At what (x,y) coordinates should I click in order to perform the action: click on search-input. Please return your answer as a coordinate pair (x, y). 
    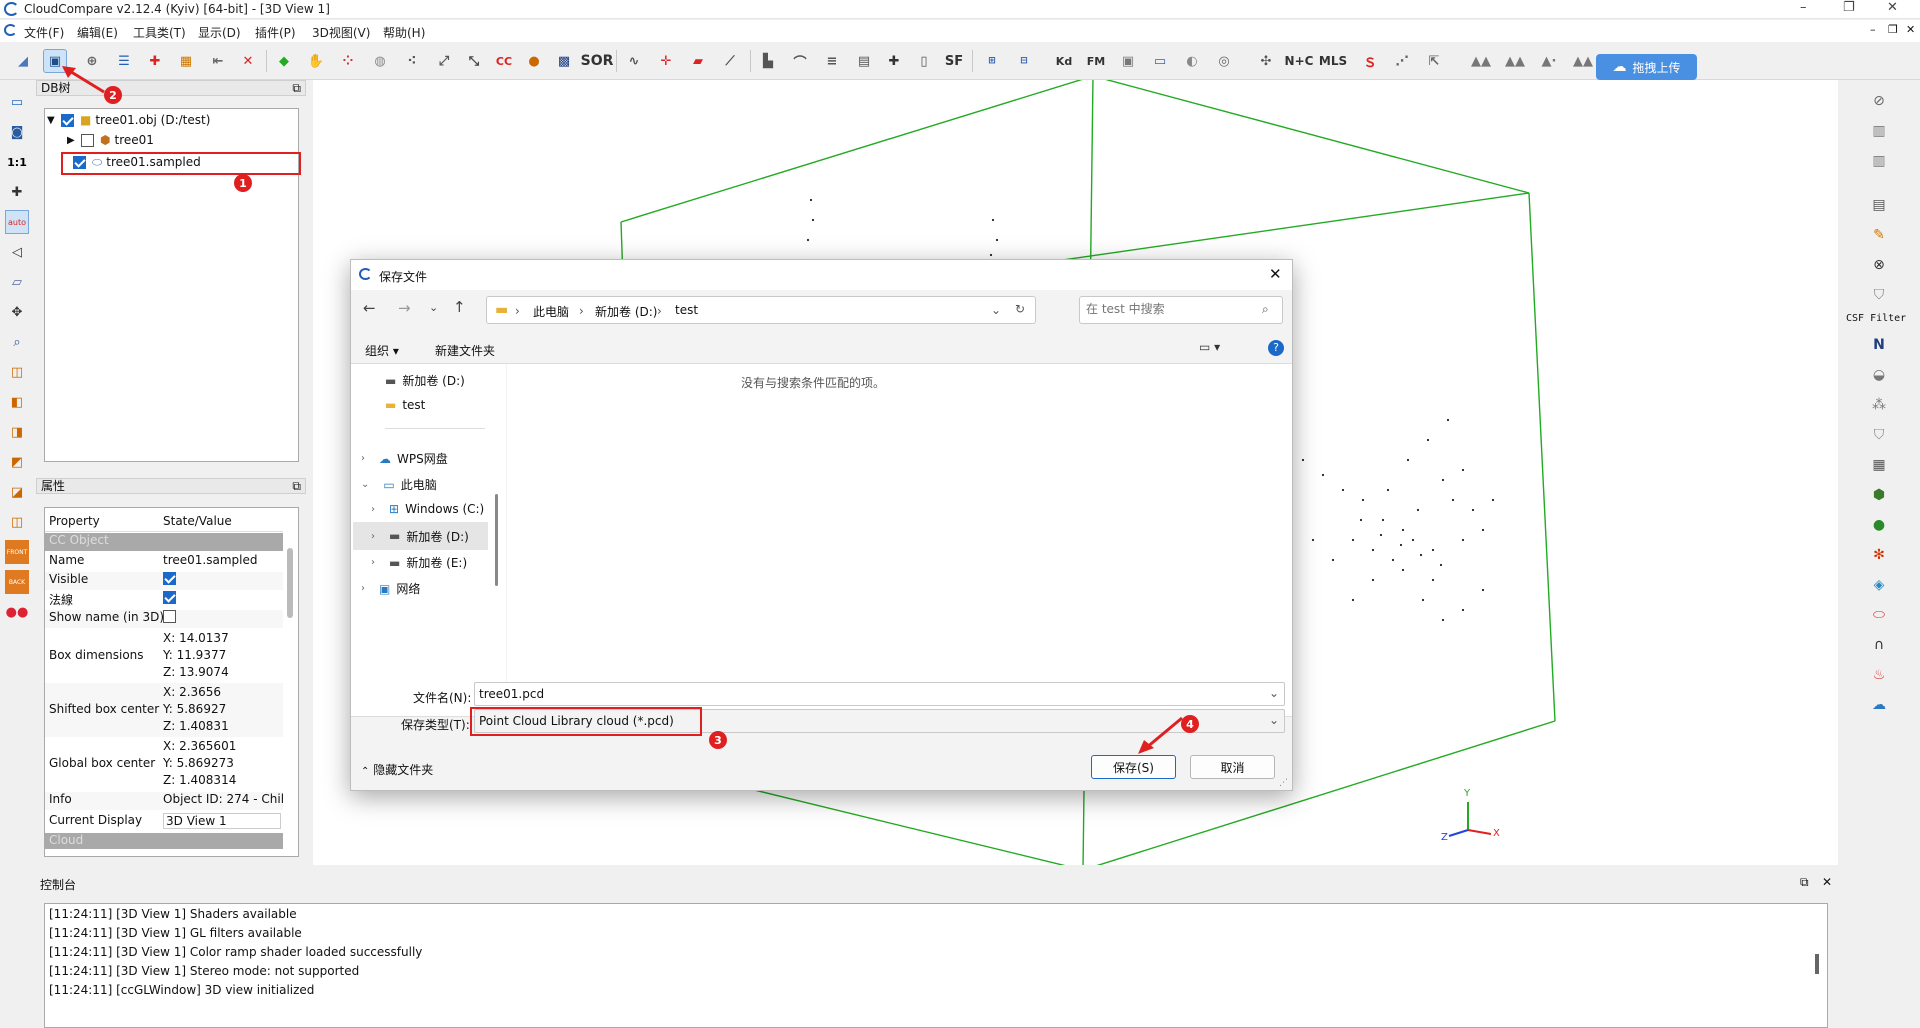
    Looking at the image, I should click on (1166, 309).